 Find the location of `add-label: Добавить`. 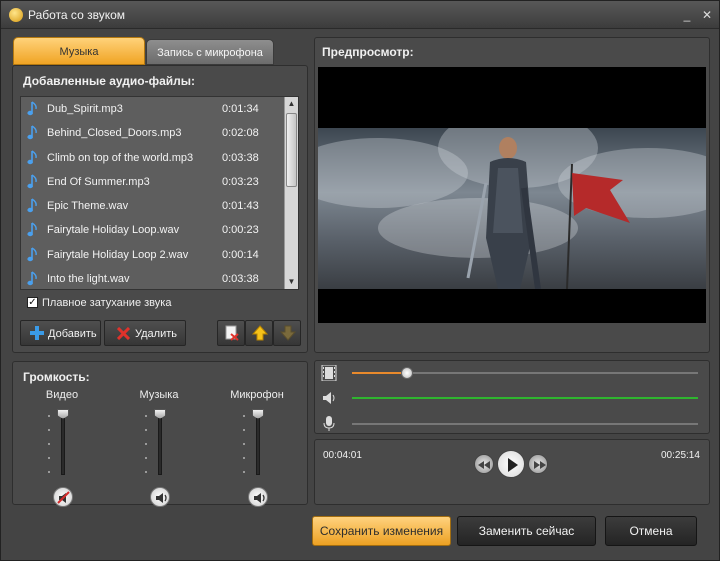

add-label: Добавить is located at coordinates (72, 334).